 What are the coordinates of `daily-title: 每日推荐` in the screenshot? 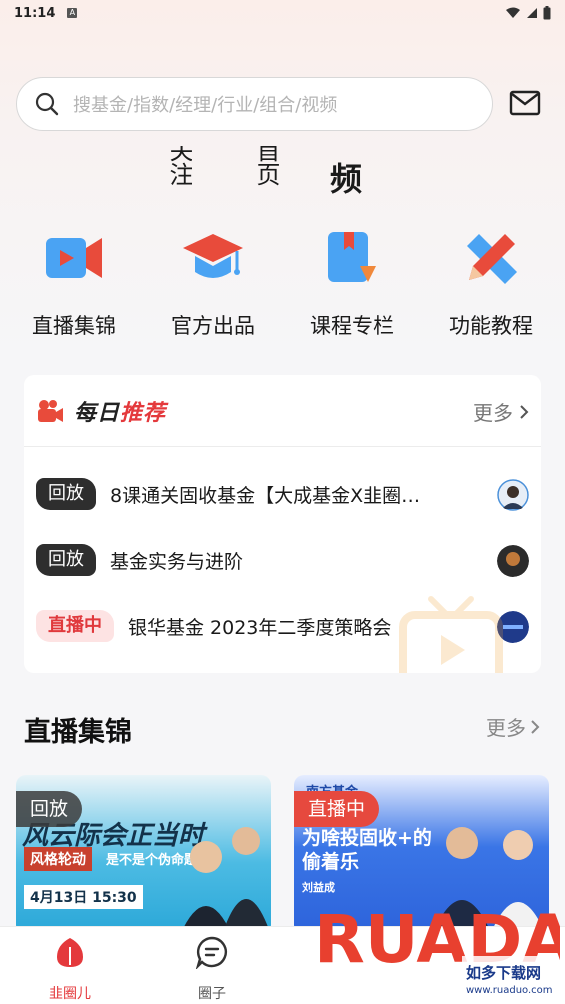 It's located at (120, 413).